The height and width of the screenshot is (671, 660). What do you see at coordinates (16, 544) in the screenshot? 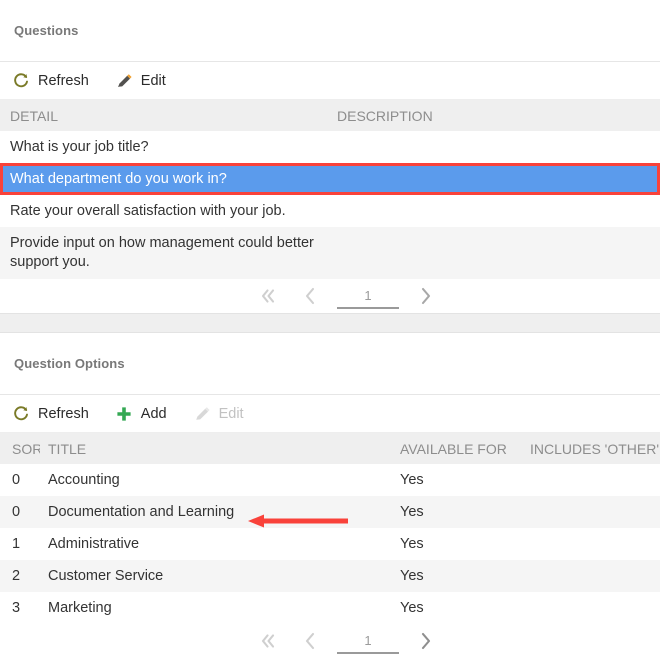
I see `option-sort: 1` at bounding box center [16, 544].